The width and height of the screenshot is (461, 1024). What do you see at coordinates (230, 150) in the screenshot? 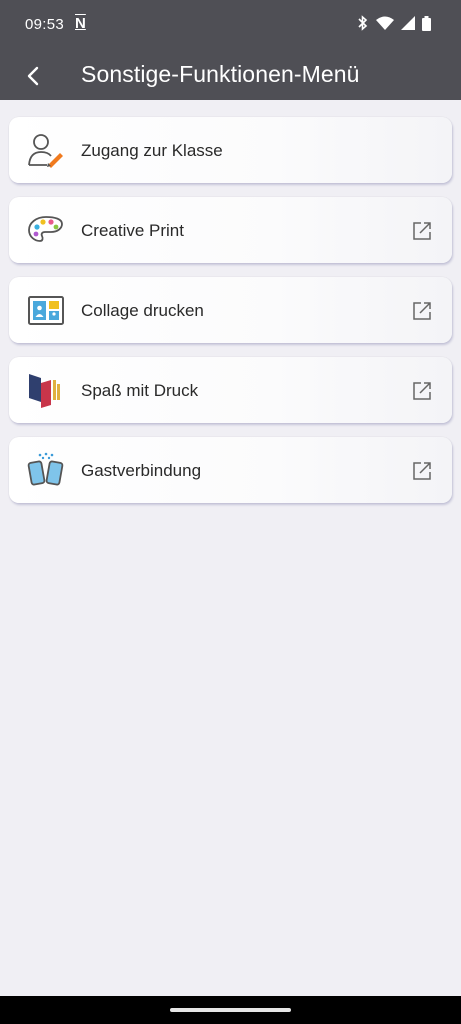
I see `menu-item-class-access: Zugang zur Klasse` at bounding box center [230, 150].